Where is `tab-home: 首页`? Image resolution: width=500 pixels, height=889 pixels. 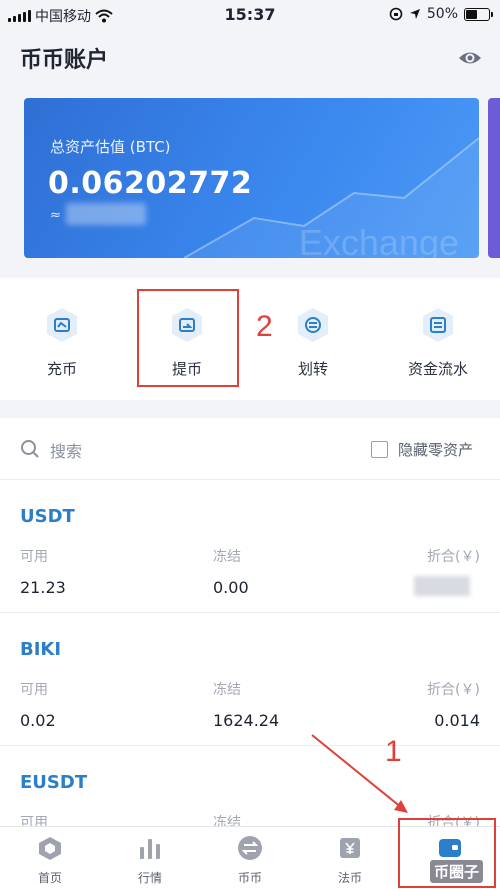
tab-home: 首页 is located at coordinates (50, 860).